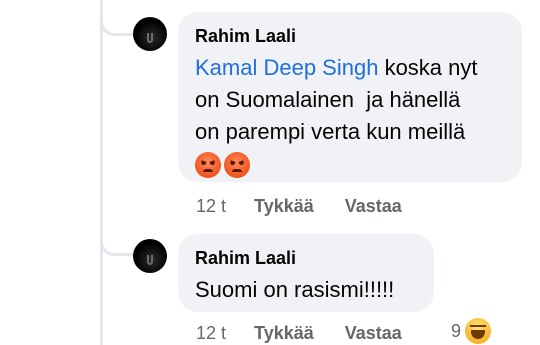 This screenshot has height=345, width=540. I want to click on comment-text: Suomi on rasismi!!!!!, so click(295, 289).